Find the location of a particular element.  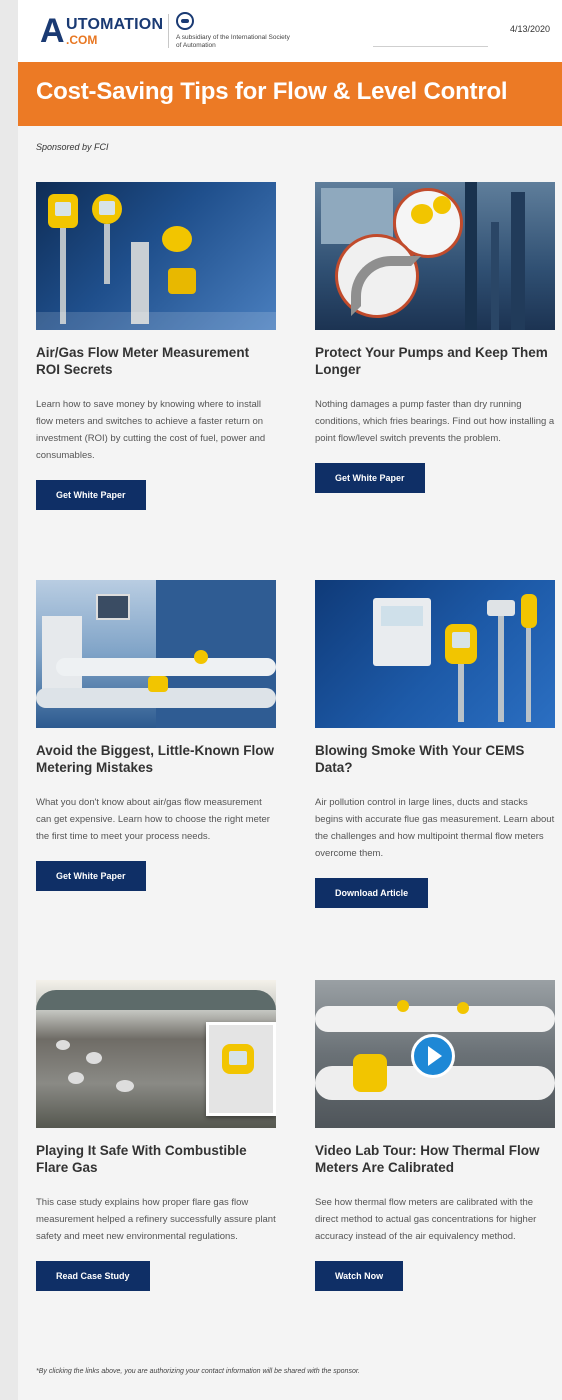

download-article-button: Download Article is located at coordinates (372, 893).